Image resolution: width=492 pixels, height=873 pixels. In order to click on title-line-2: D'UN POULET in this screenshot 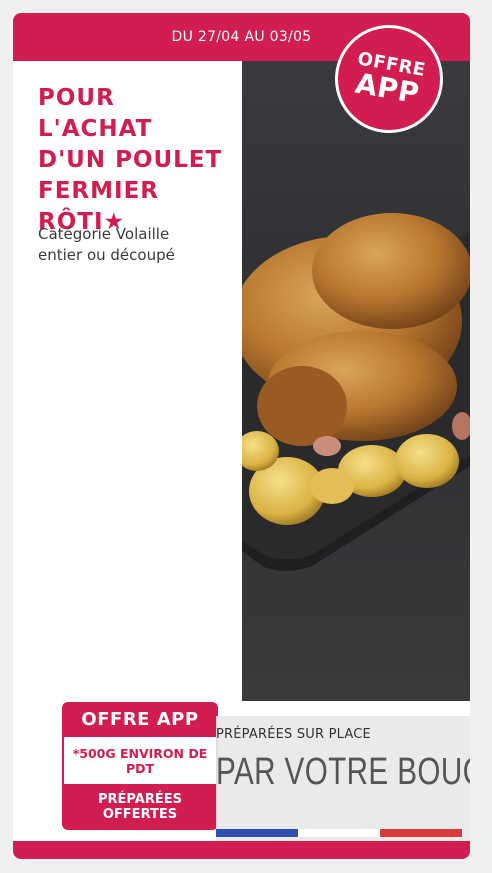, I will do `click(130, 160)`.